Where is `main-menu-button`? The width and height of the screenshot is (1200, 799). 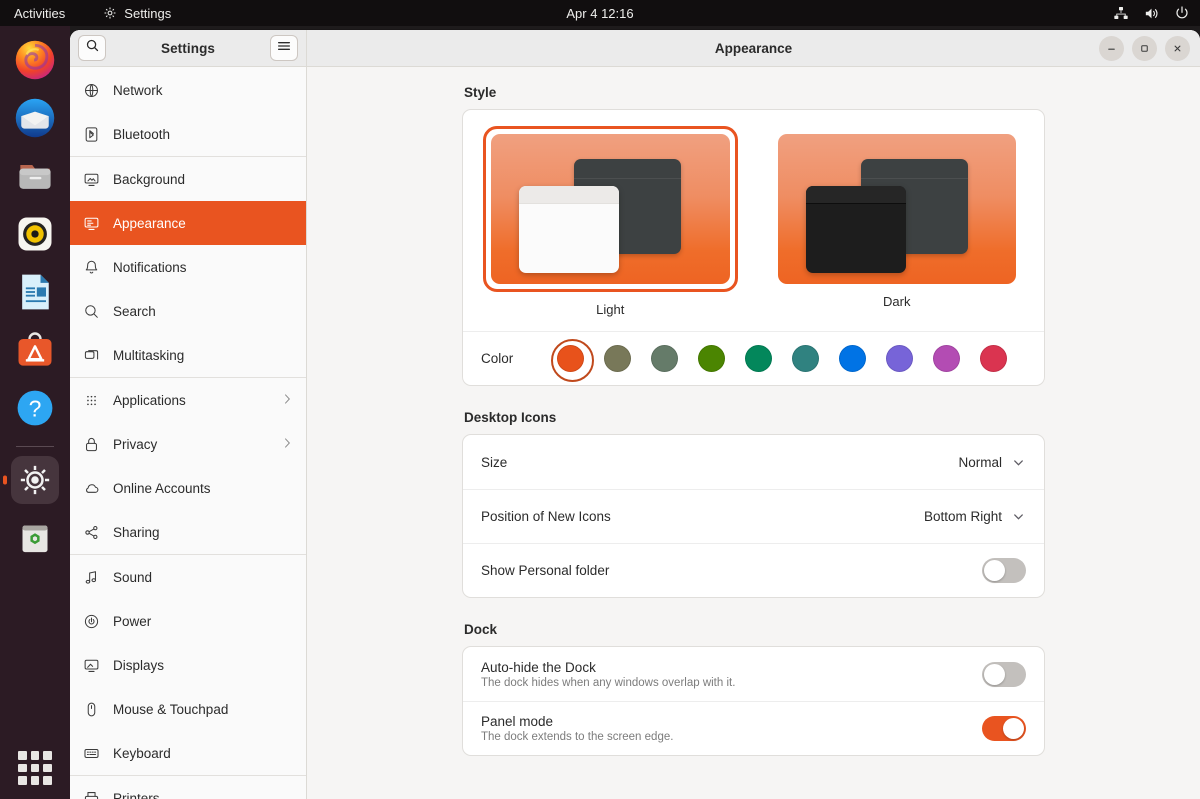 main-menu-button is located at coordinates (284, 48).